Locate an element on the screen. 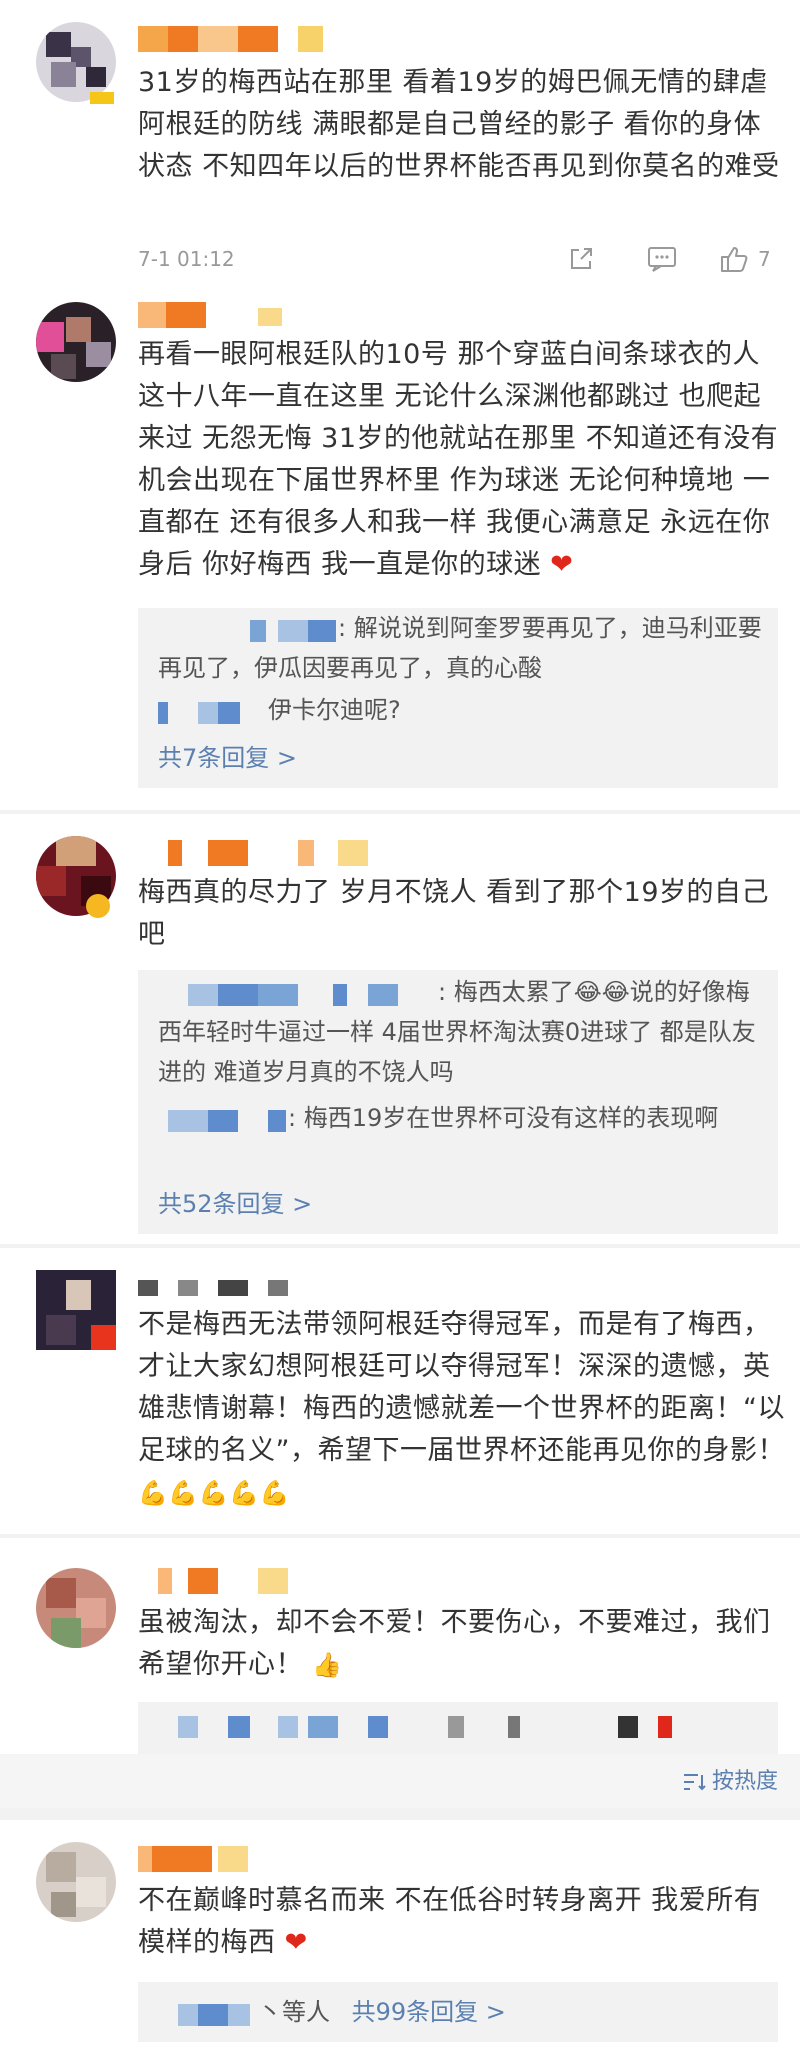 This screenshot has width=800, height=2059. reply-box is located at coordinates (458, 1728).